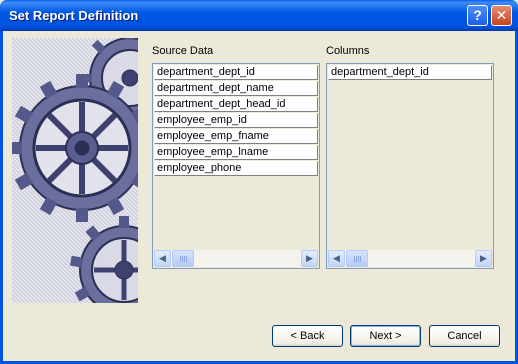  What do you see at coordinates (183, 51) in the screenshot?
I see `source-data-label: Source Data` at bounding box center [183, 51].